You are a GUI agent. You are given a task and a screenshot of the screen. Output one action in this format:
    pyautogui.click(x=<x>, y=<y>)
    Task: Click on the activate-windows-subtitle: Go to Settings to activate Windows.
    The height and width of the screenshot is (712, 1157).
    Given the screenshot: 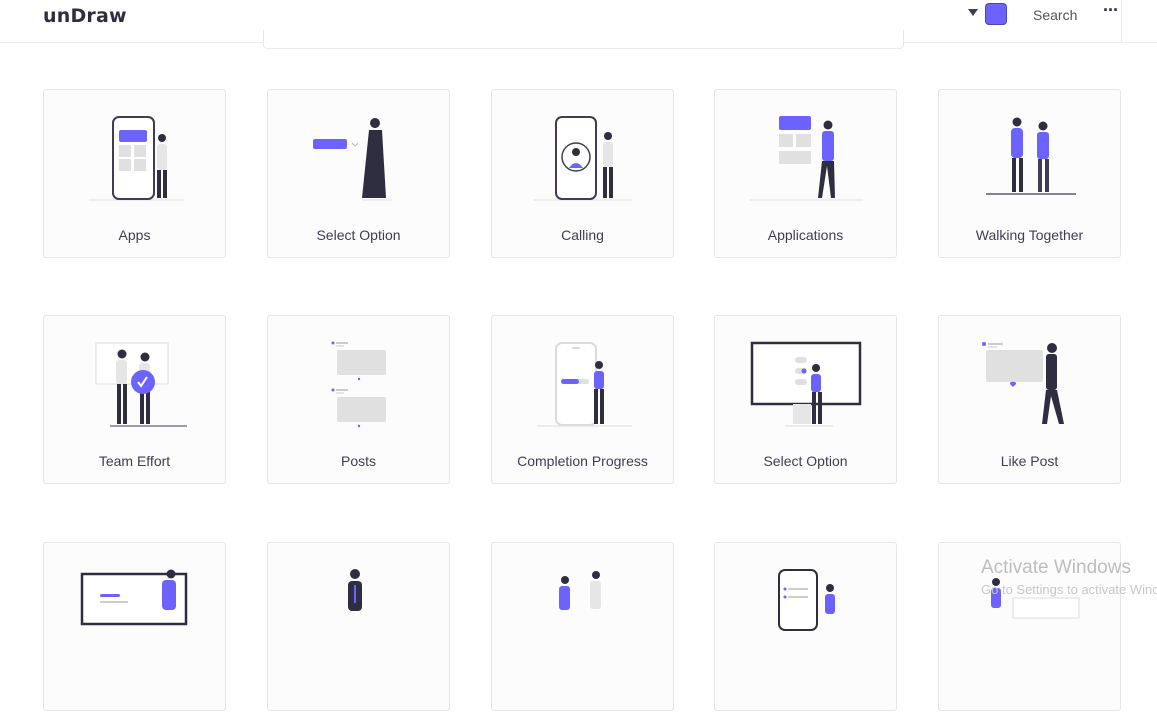 What is the action you would take?
    pyautogui.click(x=1069, y=589)
    